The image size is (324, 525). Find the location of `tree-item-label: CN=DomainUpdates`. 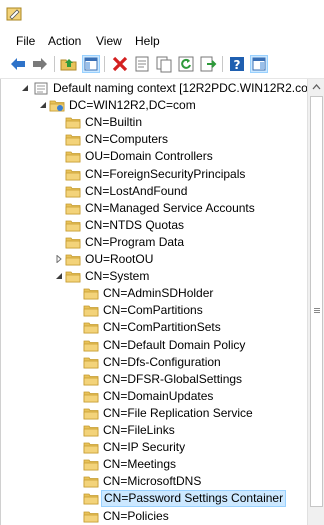

tree-item-label: CN=DomainUpdates is located at coordinates (158, 395).